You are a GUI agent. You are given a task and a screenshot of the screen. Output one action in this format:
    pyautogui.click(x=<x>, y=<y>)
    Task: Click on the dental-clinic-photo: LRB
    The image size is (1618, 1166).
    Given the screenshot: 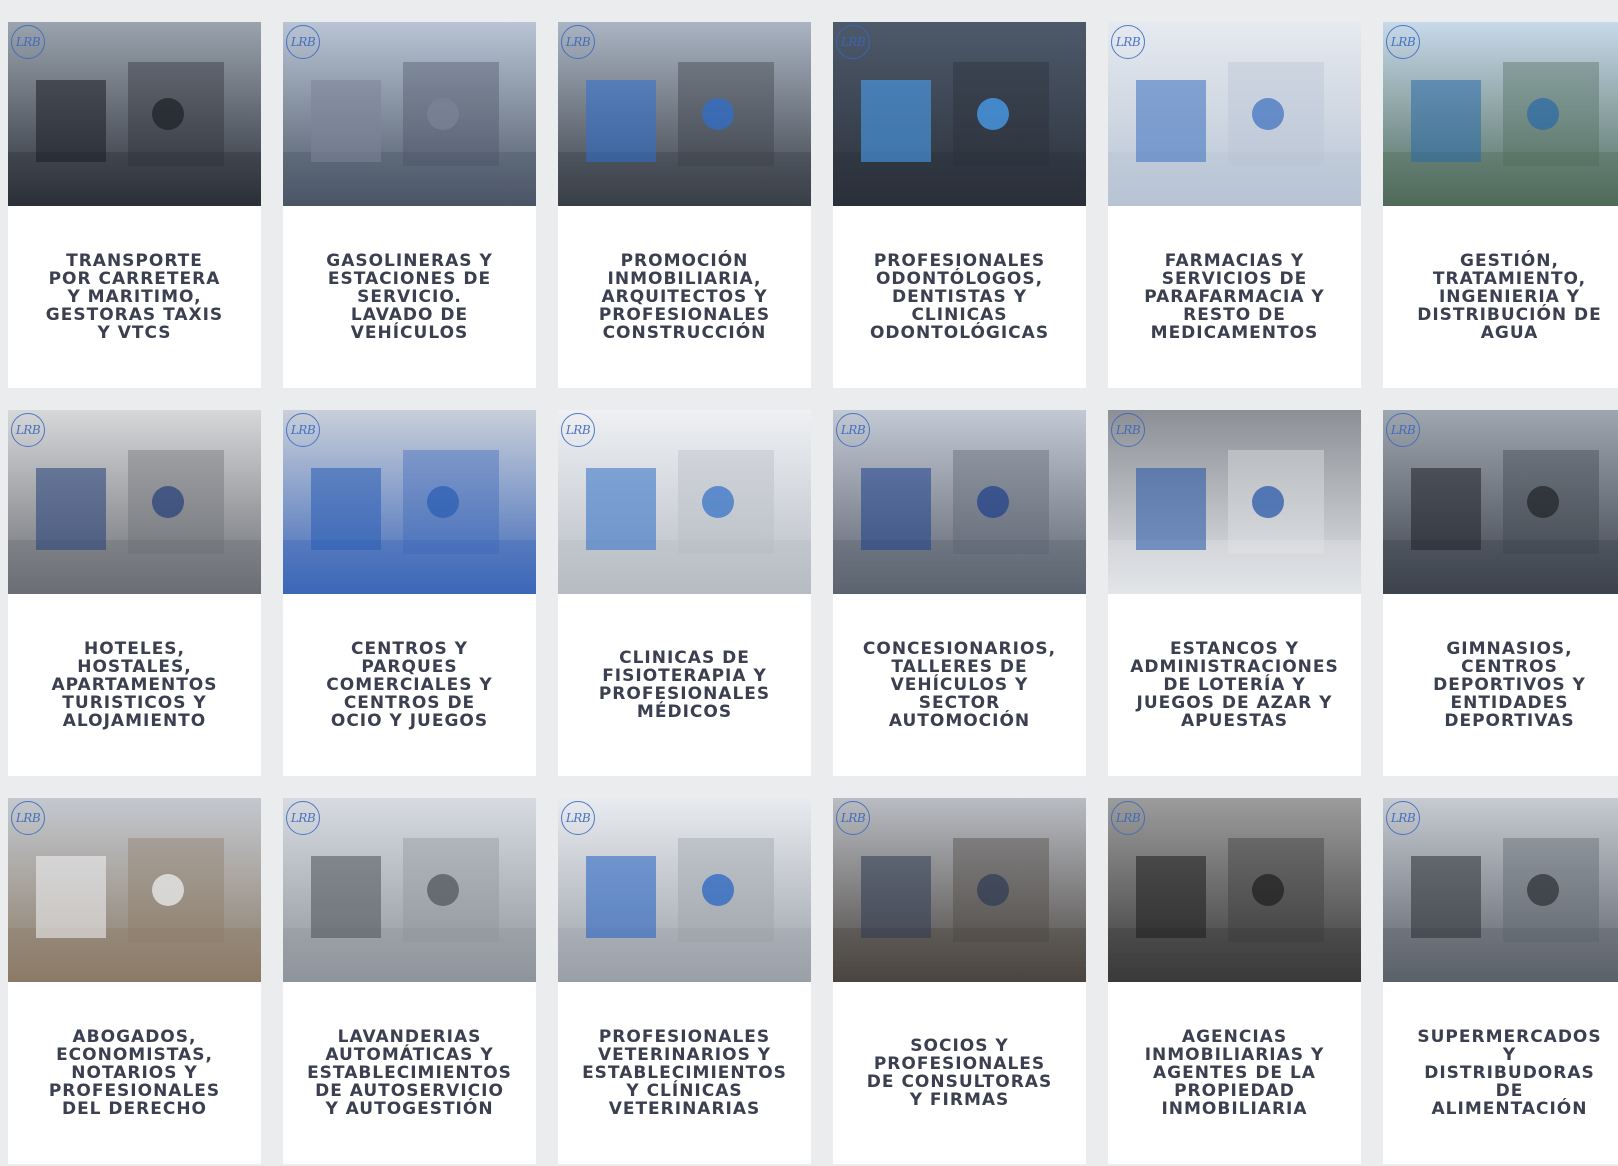 What is the action you would take?
    pyautogui.click(x=959, y=114)
    